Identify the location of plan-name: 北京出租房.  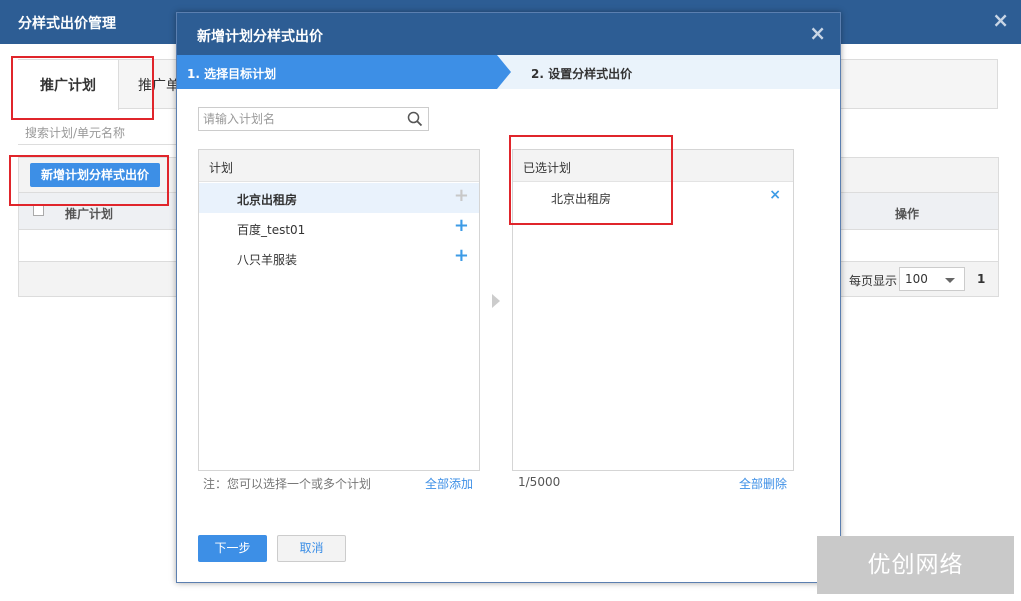
(267, 200).